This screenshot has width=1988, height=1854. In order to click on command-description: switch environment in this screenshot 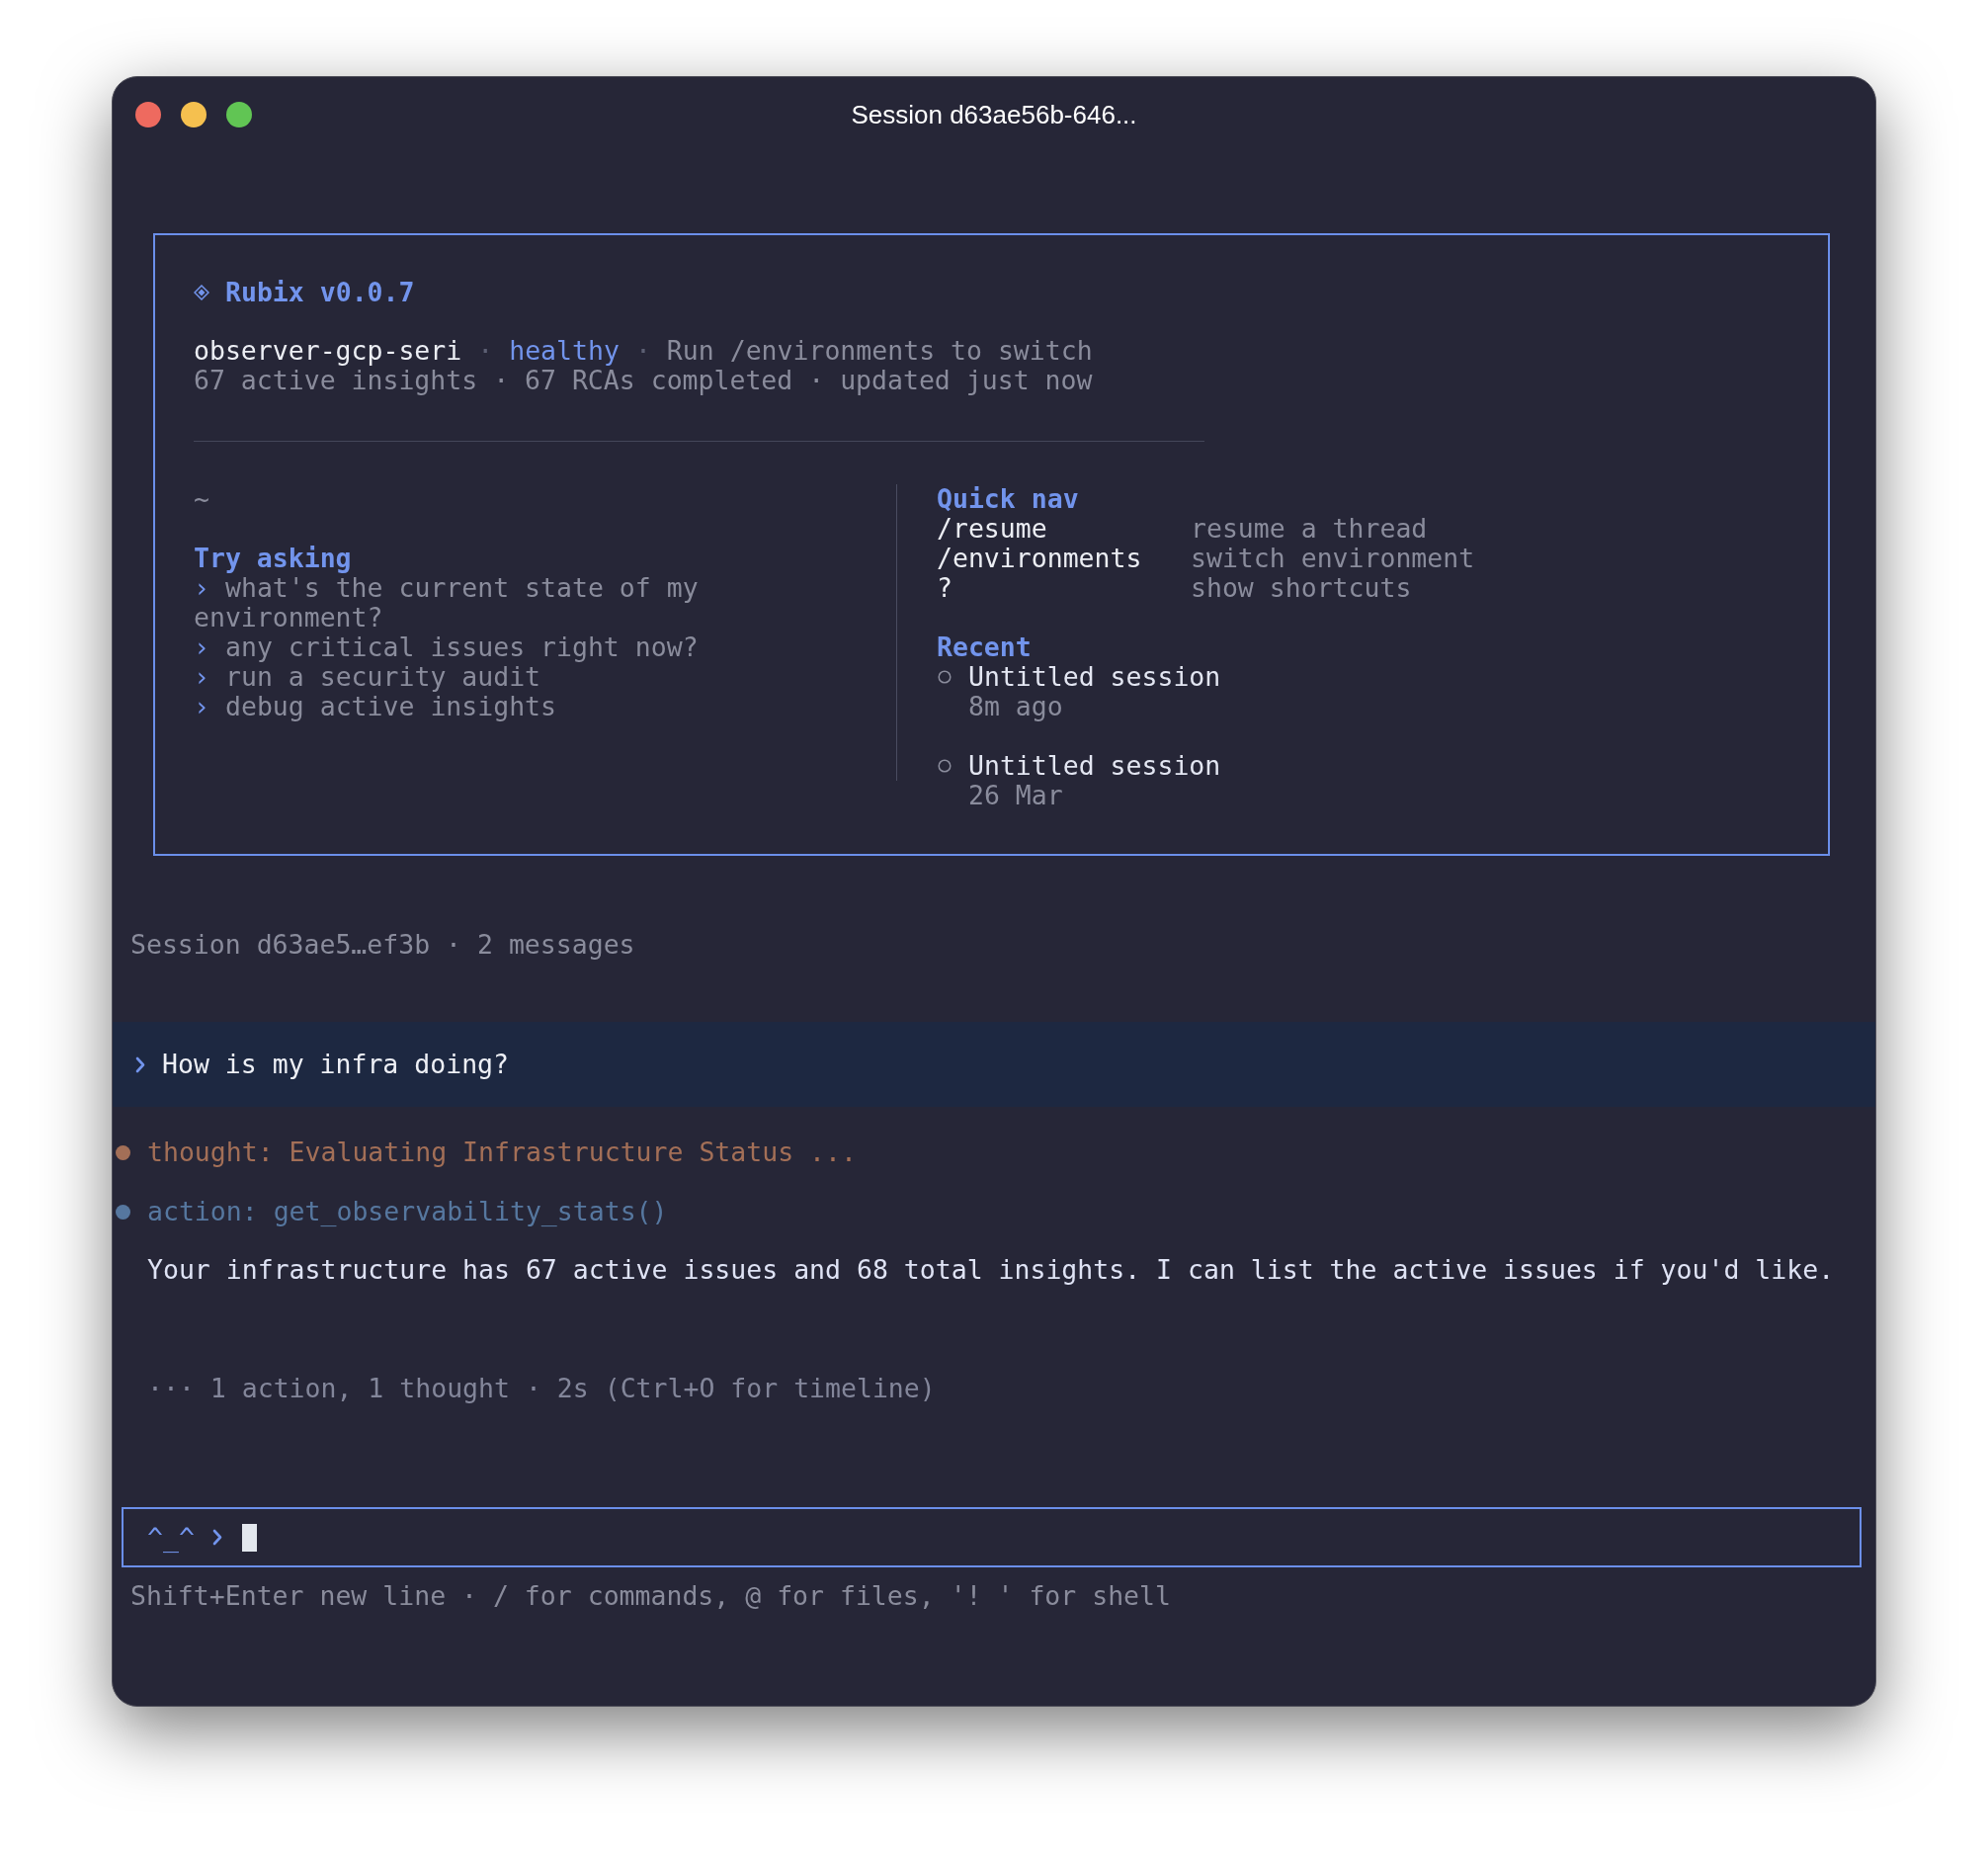, I will do `click(1333, 559)`.